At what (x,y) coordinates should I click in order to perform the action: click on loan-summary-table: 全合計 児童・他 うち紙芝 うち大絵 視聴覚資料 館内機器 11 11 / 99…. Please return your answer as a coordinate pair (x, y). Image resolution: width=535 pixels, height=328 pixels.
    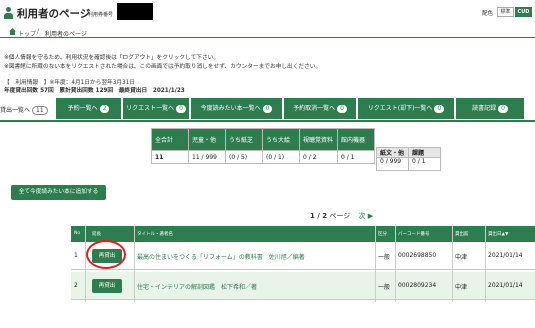
    Looking at the image, I should click on (263, 146).